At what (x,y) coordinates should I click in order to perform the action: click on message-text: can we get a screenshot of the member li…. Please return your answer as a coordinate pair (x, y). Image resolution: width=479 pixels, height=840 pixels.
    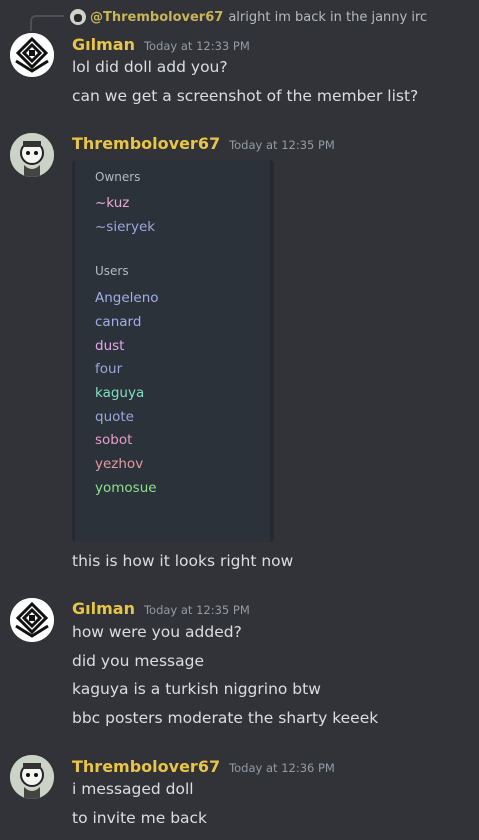
    Looking at the image, I should click on (245, 96).